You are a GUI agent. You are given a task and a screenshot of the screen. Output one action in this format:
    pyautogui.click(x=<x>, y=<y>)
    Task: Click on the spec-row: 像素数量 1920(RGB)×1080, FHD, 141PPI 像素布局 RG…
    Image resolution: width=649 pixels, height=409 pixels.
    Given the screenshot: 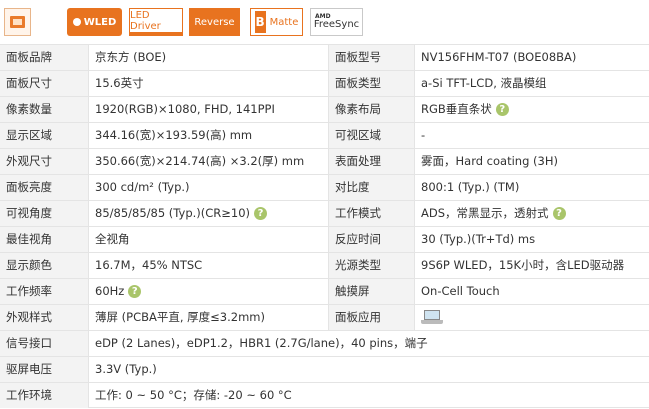 What is the action you would take?
    pyautogui.click(x=324, y=109)
    